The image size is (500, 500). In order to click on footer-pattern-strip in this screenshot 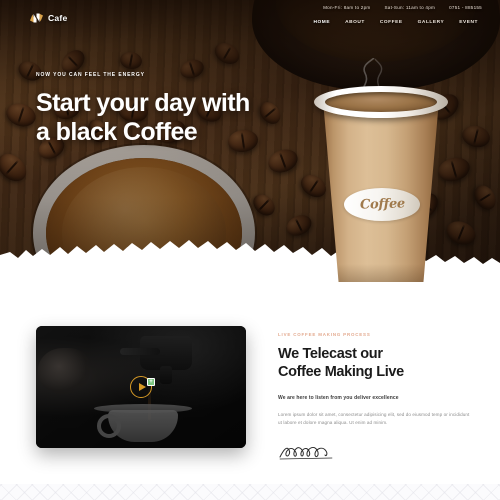, I will do `click(250, 492)`.